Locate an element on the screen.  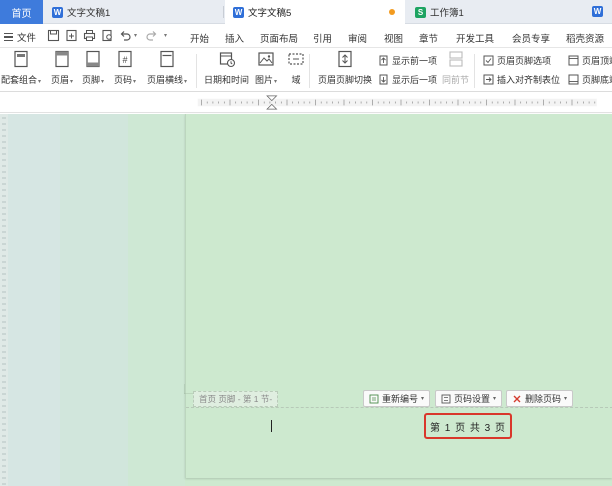
print-preview-icon is located at coordinates (107, 35).